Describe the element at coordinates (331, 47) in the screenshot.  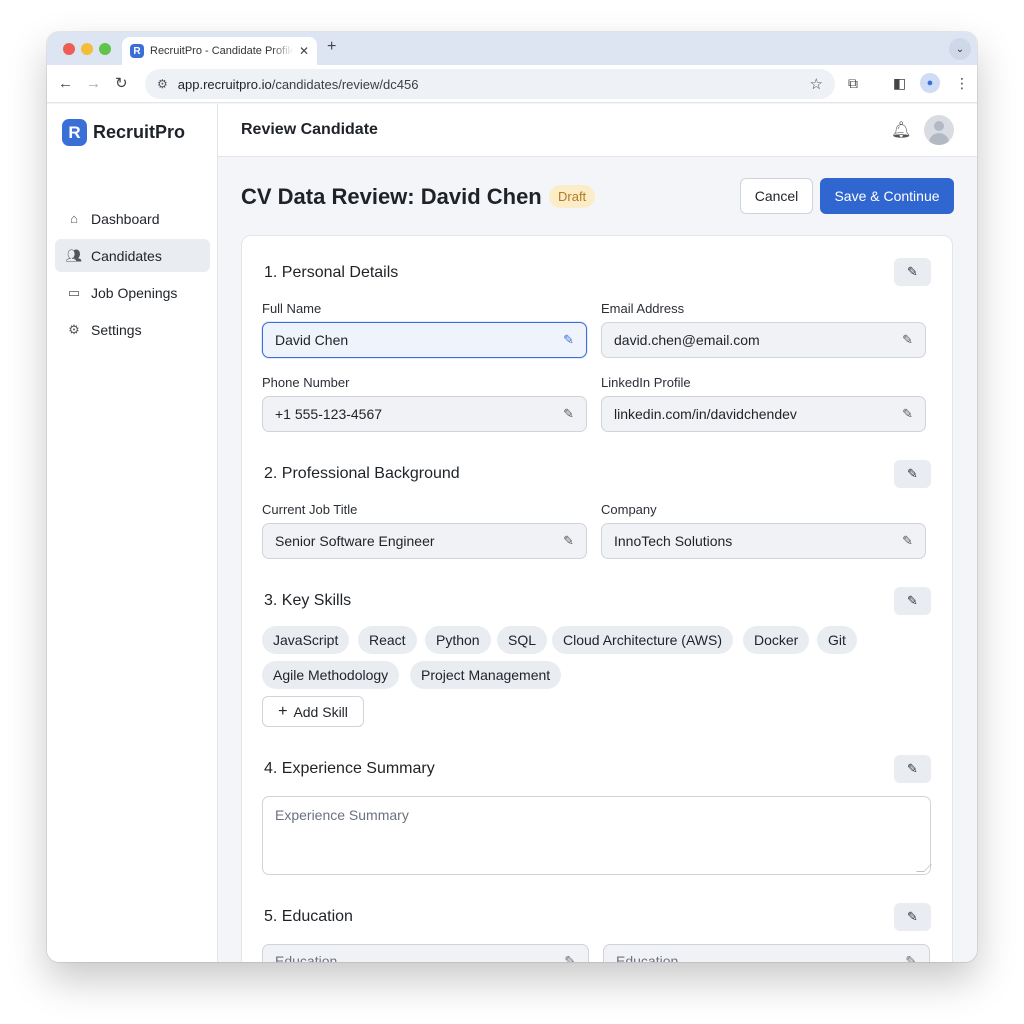
I see `new-tab-icon: +` at that location.